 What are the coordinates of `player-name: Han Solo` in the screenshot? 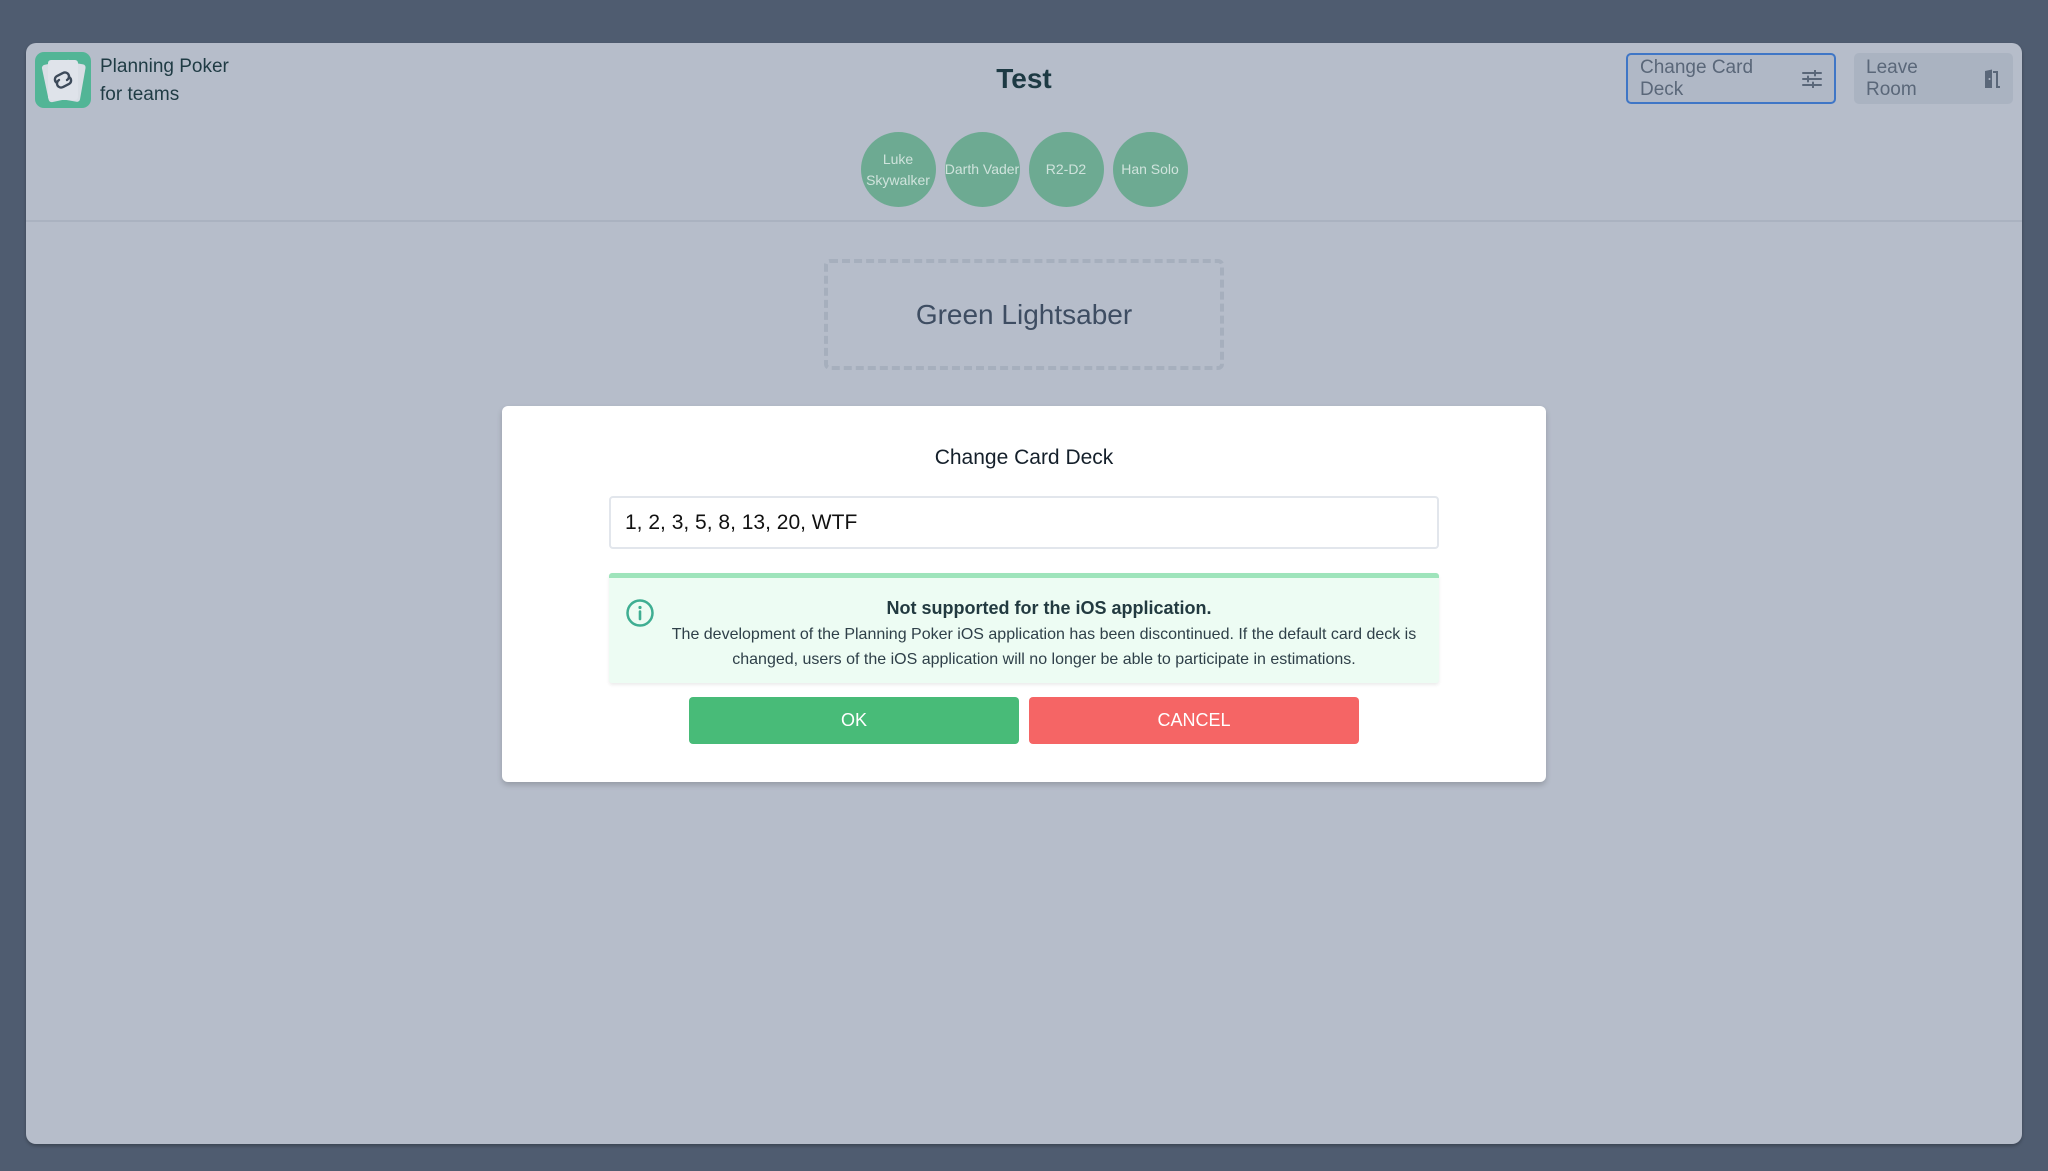 It's located at (1150, 169).